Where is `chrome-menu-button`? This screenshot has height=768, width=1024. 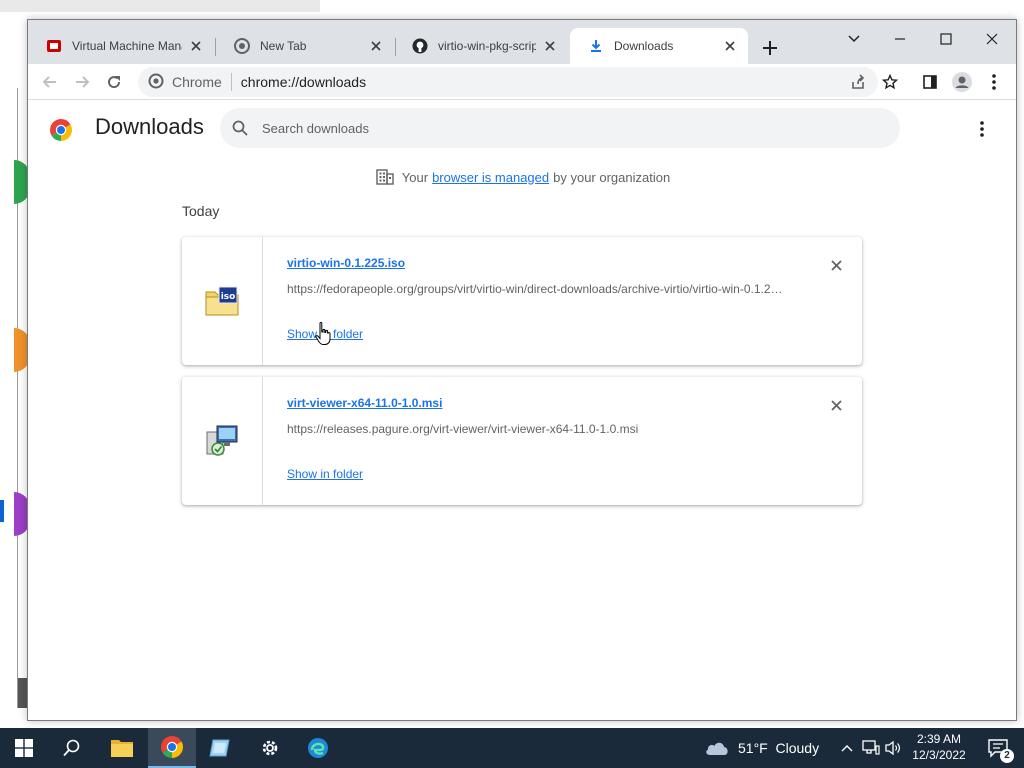 chrome-menu-button is located at coordinates (994, 82).